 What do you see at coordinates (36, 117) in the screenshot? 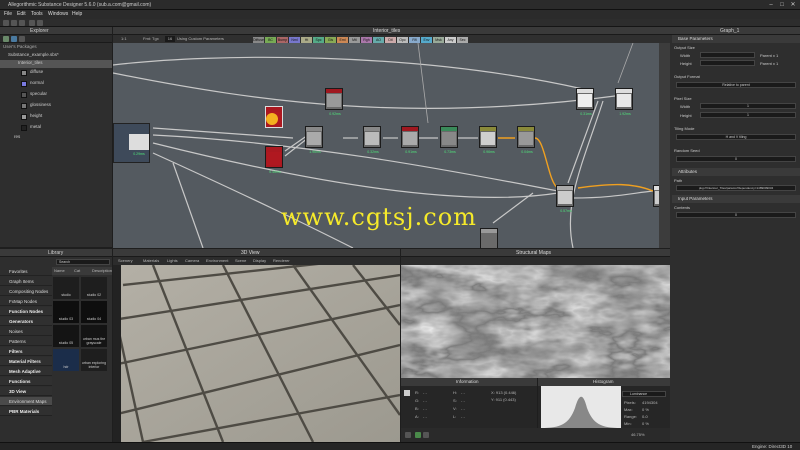
I see `output-height: height` at bounding box center [36, 117].